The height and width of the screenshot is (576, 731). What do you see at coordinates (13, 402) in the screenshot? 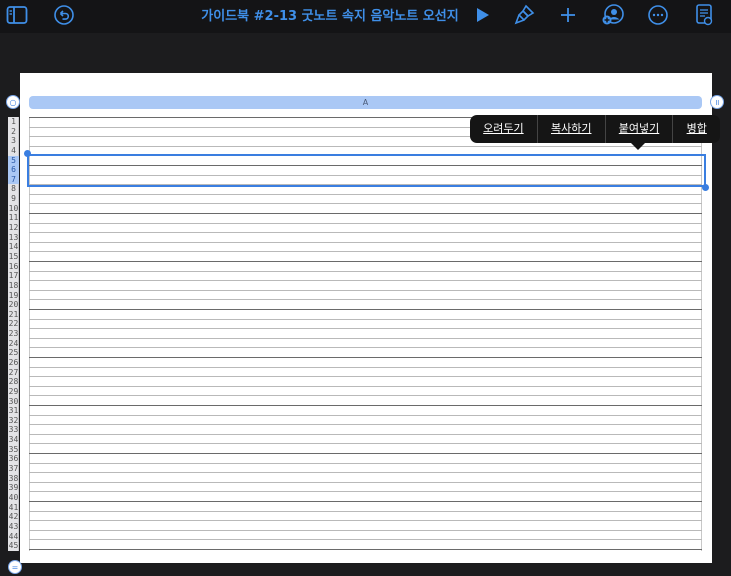
I see `row-number: 30` at bounding box center [13, 402].